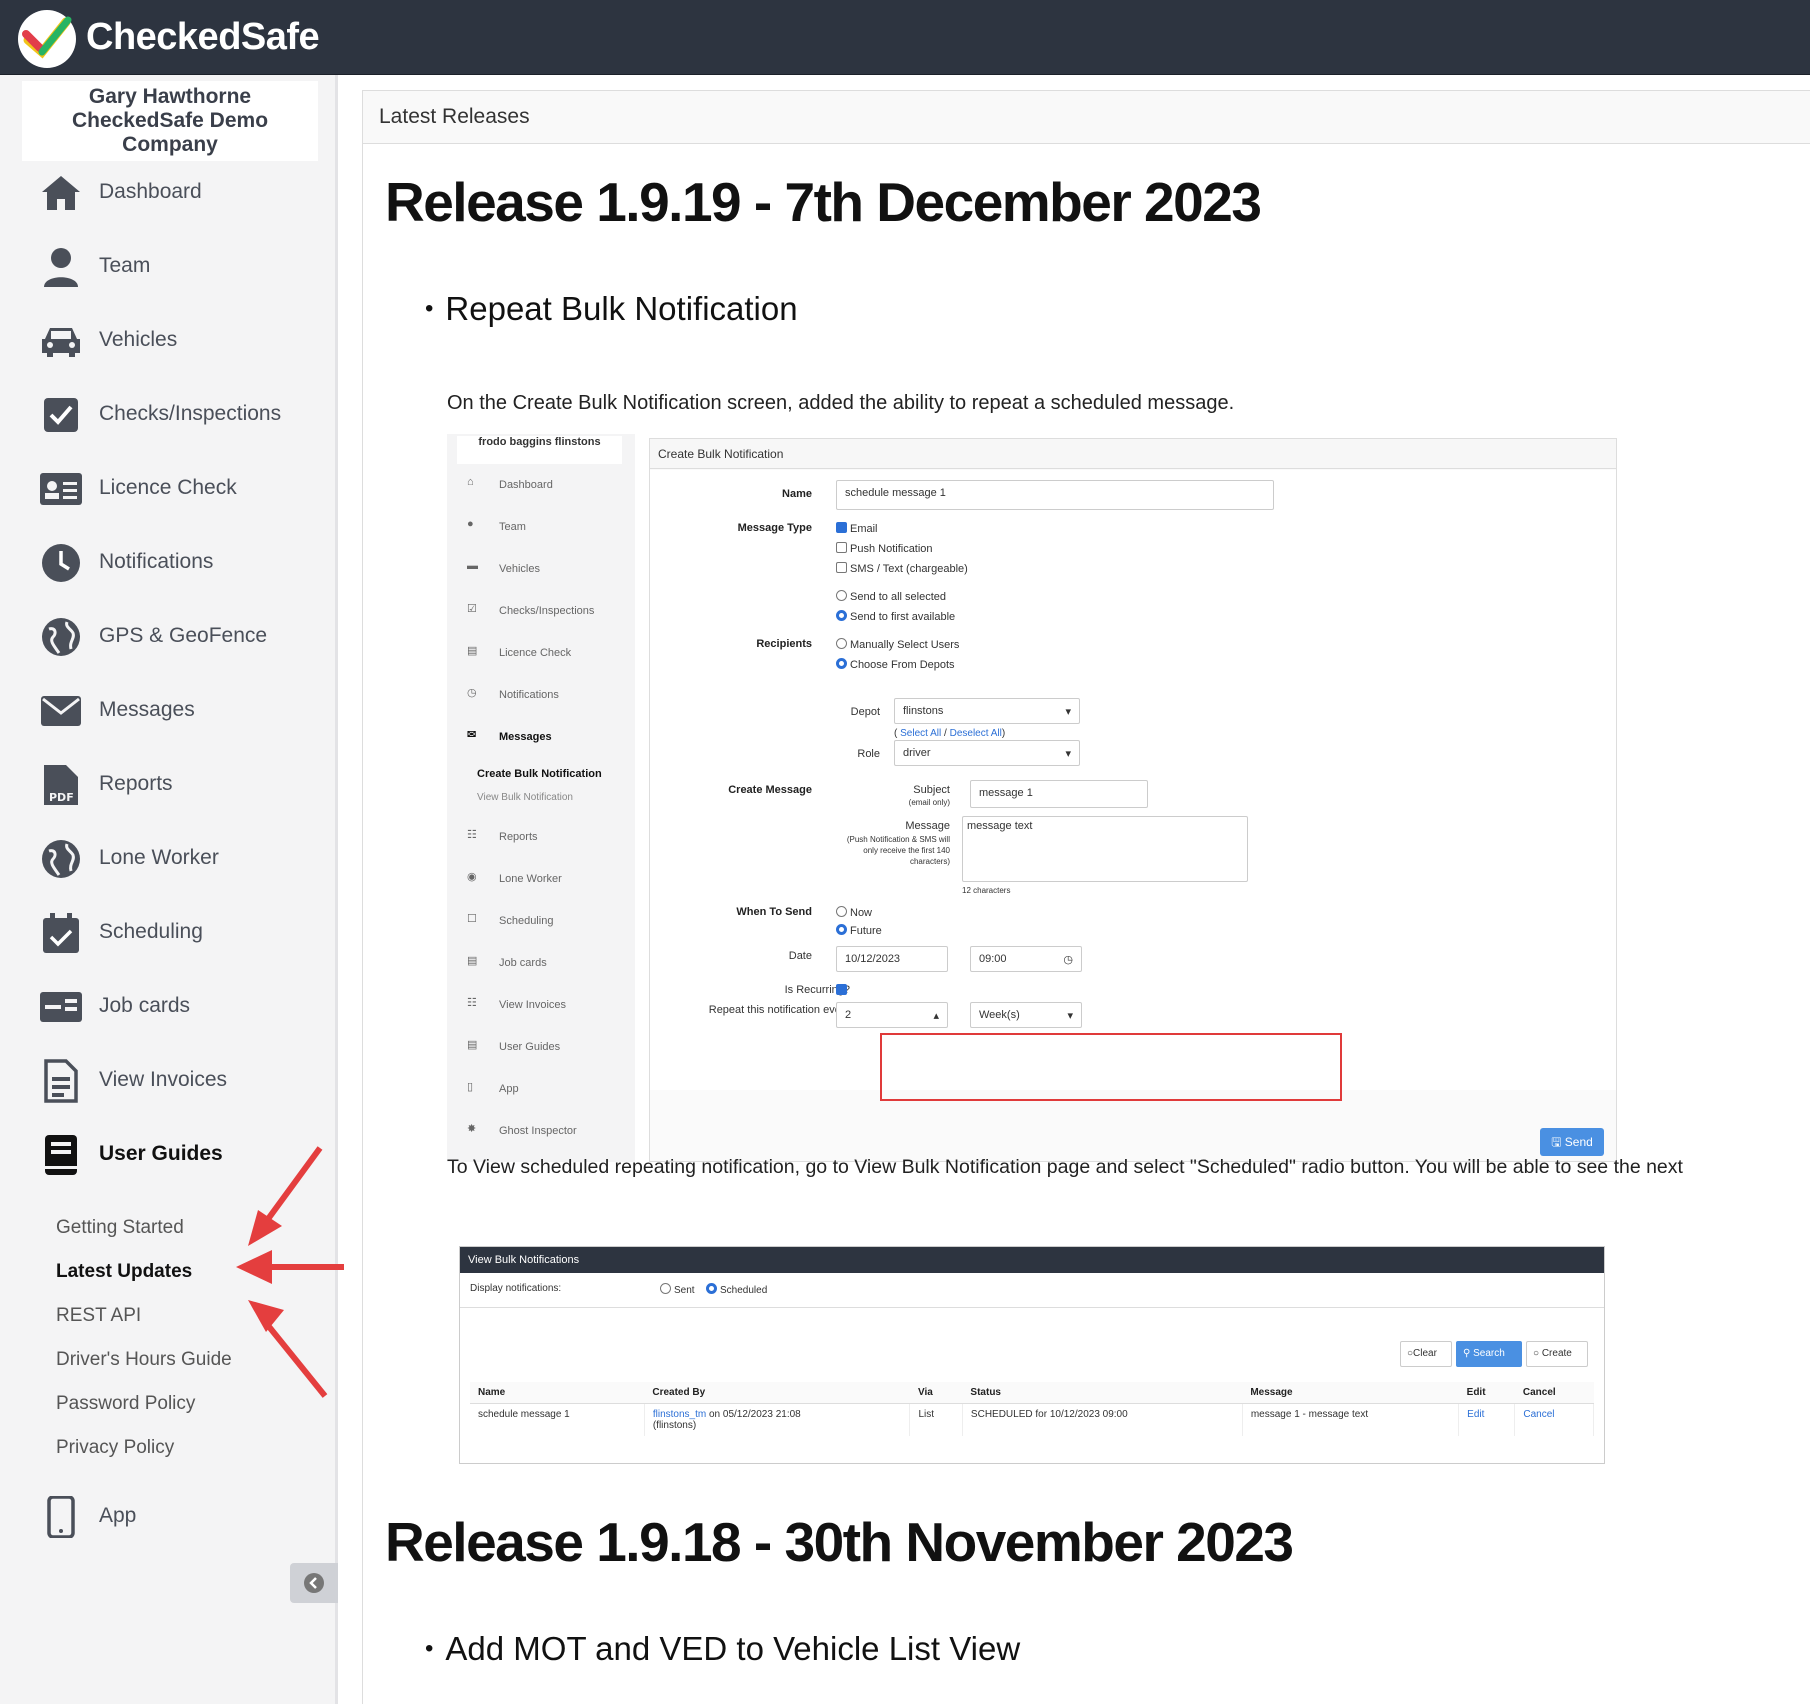 The image size is (1810, 1704). I want to click on repeat-label: Repeat this notification every, so click(779, 1010).